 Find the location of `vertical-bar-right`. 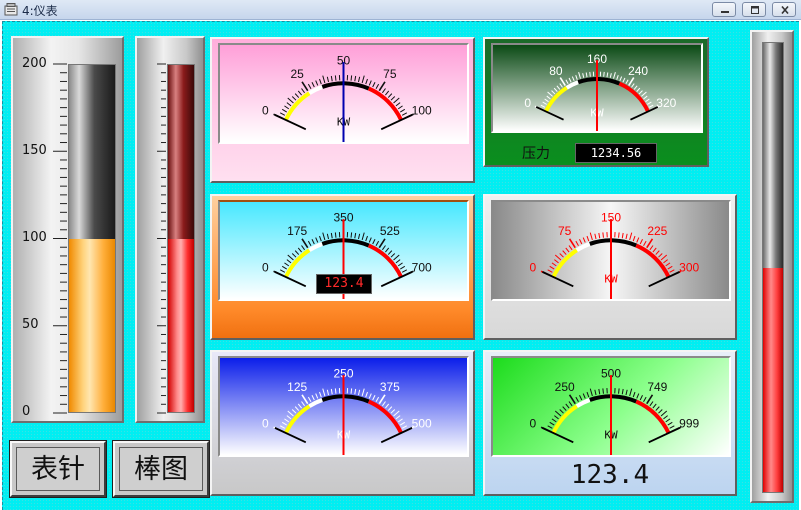

vertical-bar-right is located at coordinates (772, 266).